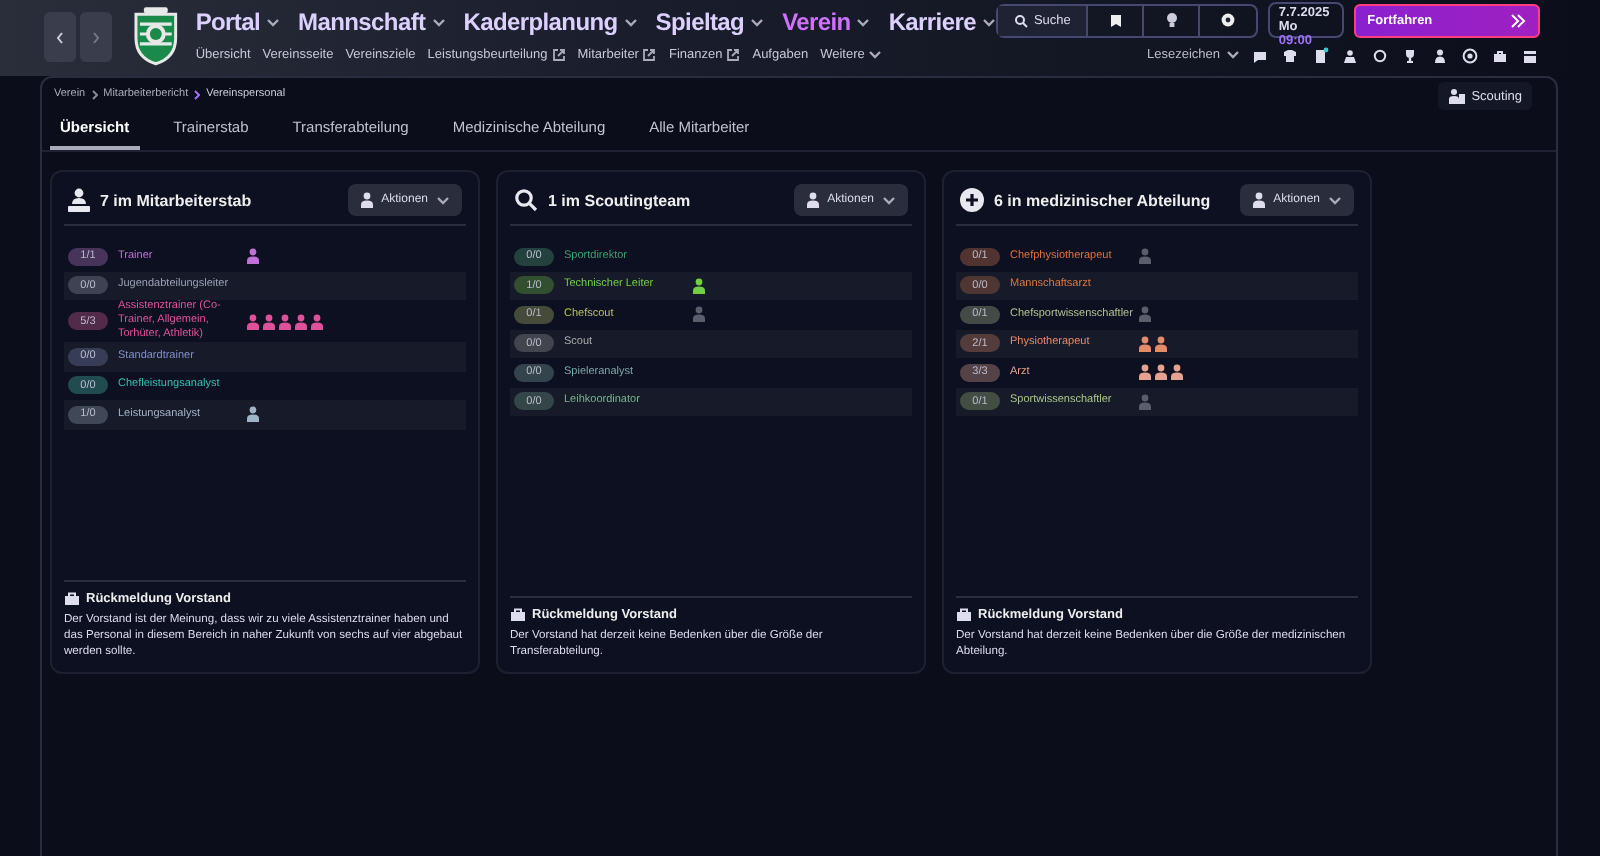 The height and width of the screenshot is (856, 1600). I want to click on nav-menu: Kaderplanung, so click(550, 22).